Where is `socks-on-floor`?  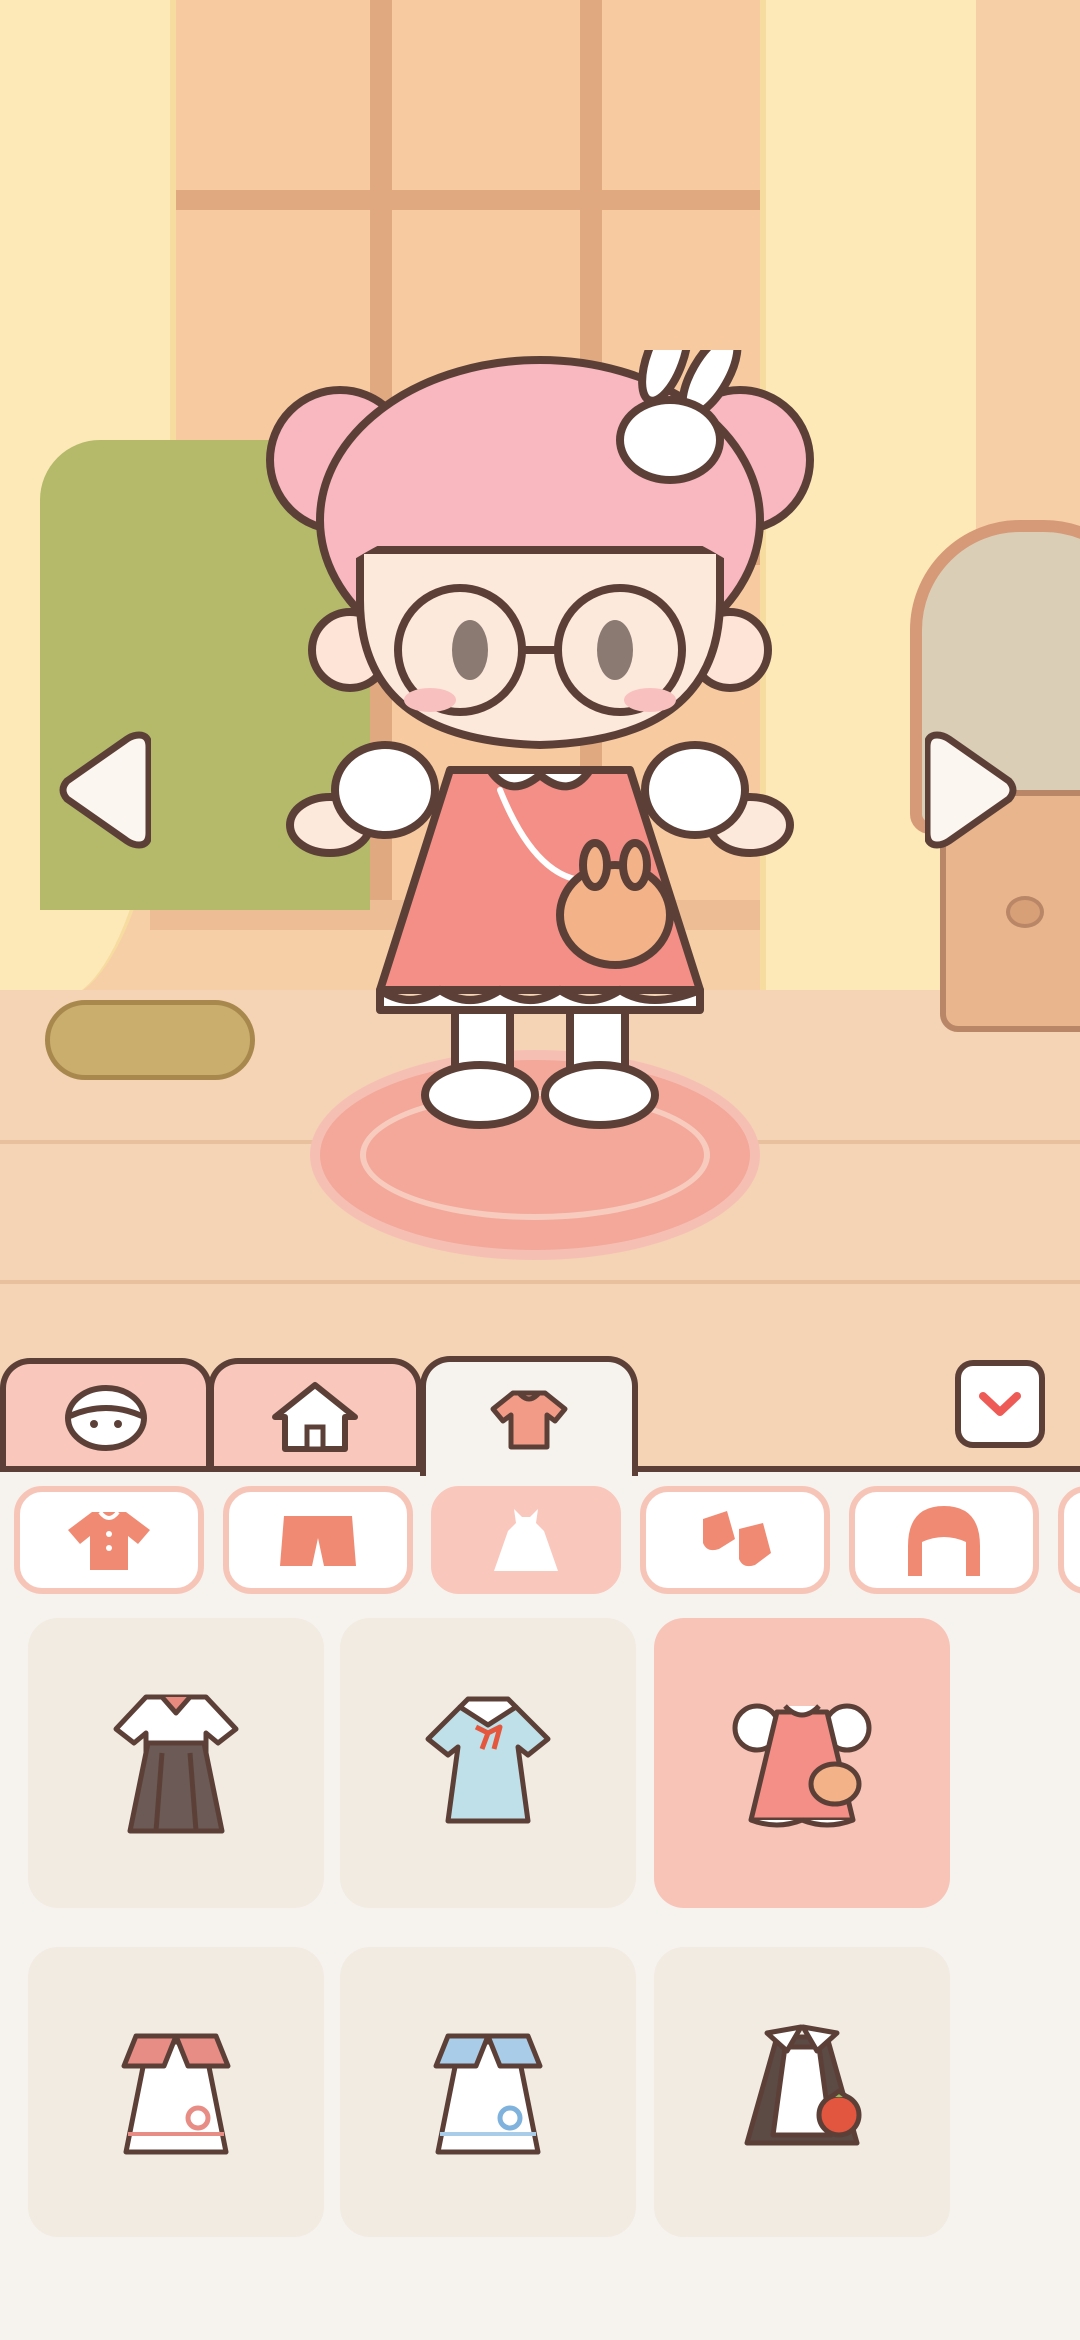
socks-on-floor is located at coordinates (150, 1040).